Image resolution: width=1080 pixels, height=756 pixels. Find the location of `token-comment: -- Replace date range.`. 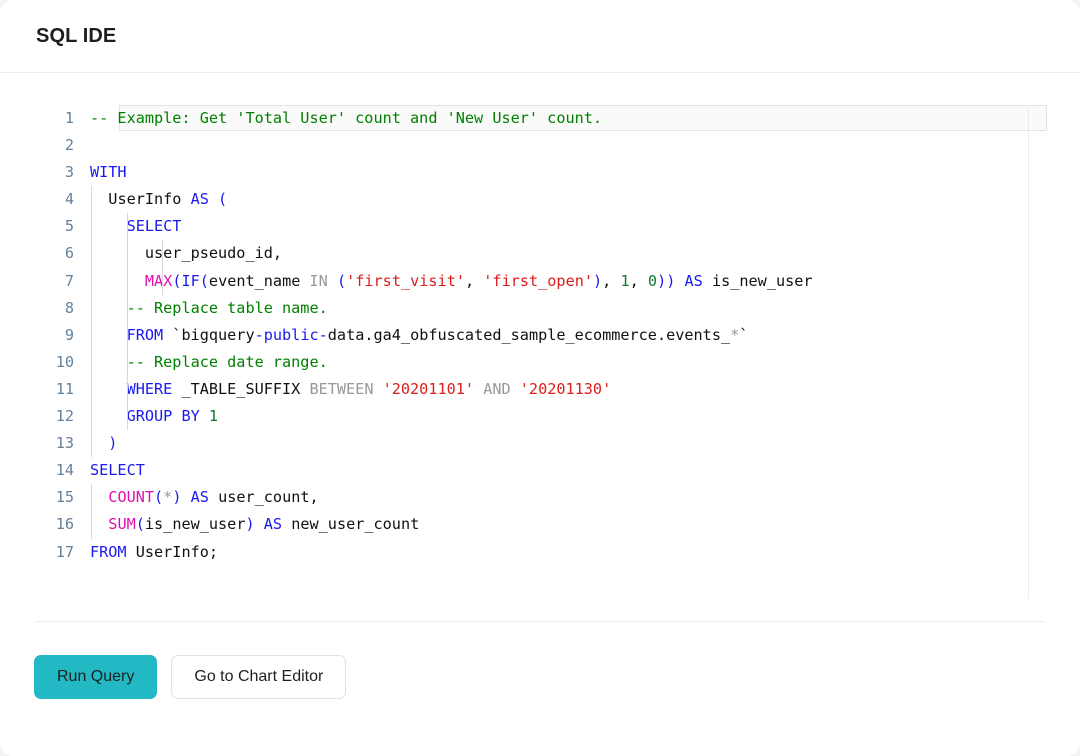

token-comment: -- Replace date range. is located at coordinates (227, 361).